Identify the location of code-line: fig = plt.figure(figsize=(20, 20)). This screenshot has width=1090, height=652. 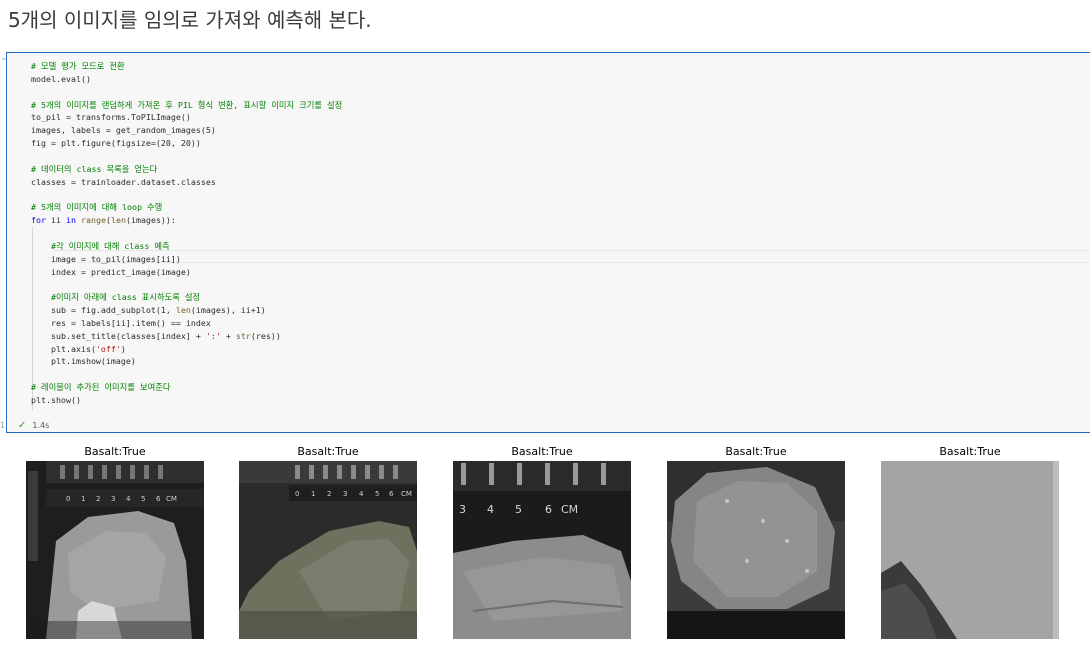
(186, 143).